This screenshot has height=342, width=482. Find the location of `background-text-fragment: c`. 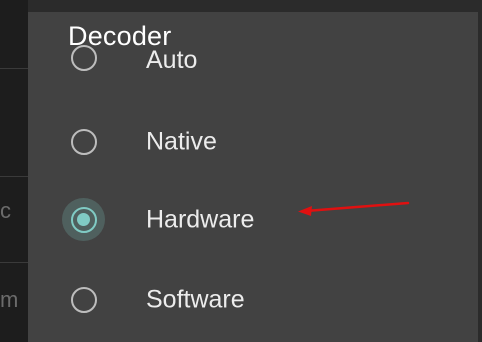

background-text-fragment: c is located at coordinates (5, 210).